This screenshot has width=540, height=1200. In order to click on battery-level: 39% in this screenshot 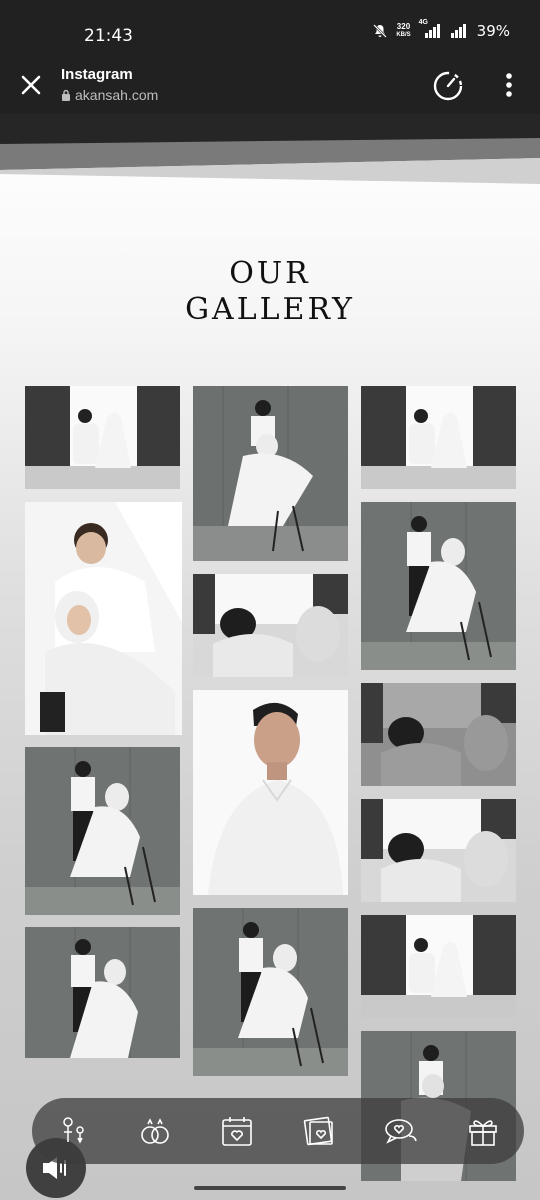, I will do `click(493, 31)`.